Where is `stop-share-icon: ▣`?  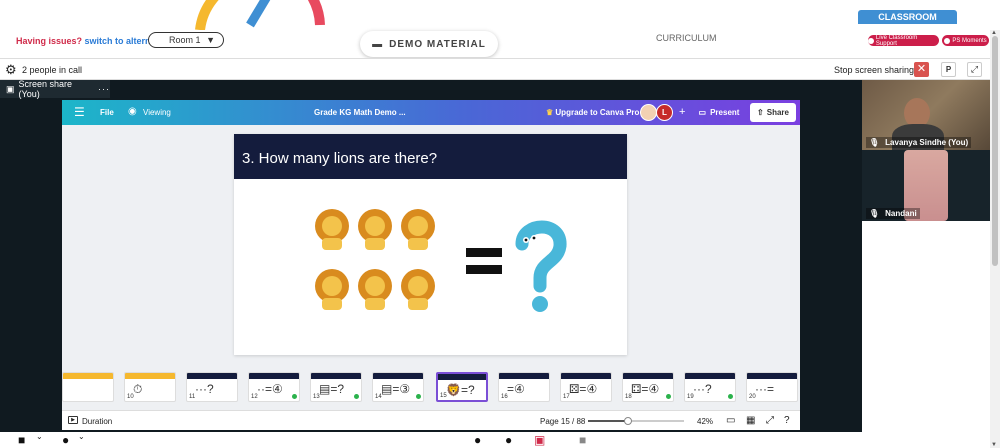
stop-share-icon: ▣ is located at coordinates (539, 440).